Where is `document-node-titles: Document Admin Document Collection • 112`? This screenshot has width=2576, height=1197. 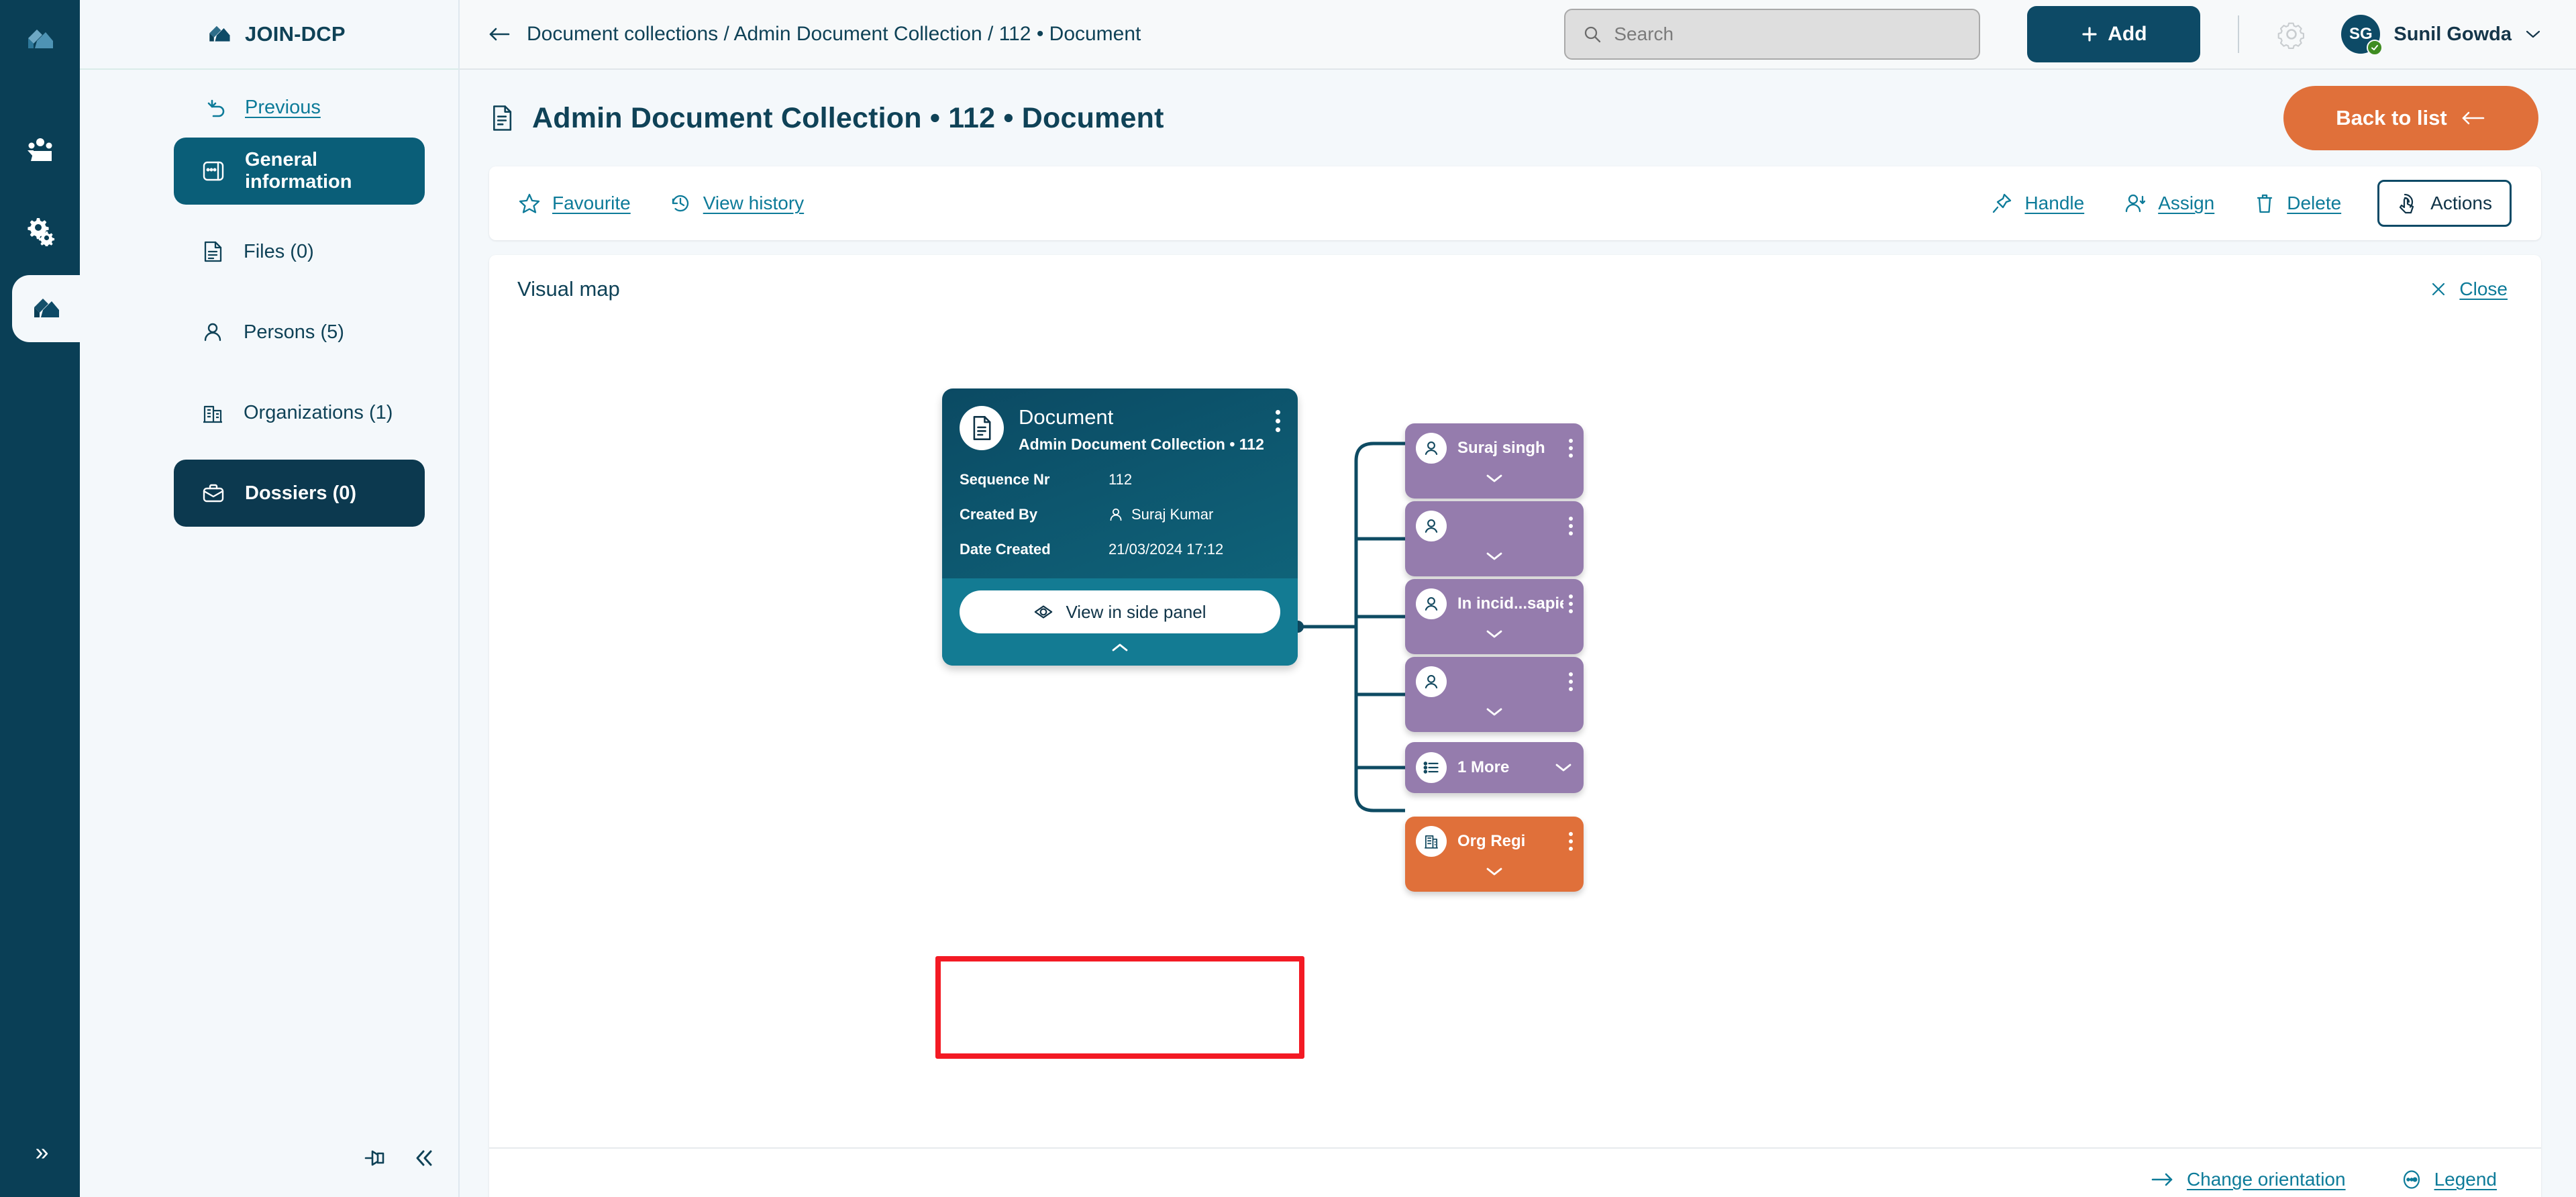 document-node-titles: Document Admin Document Collection • 112 is located at coordinates (1141, 429).